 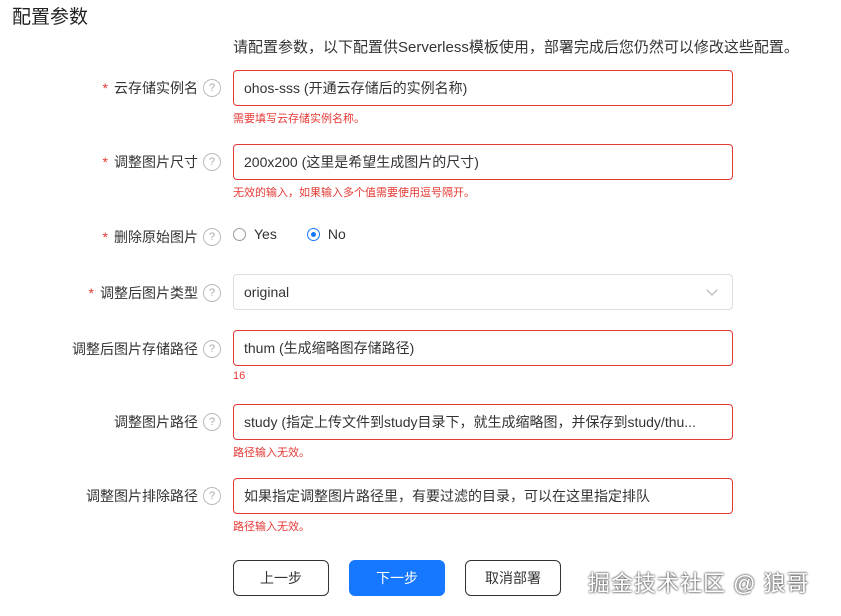 I want to click on exclude-path-input, so click(x=483, y=496).